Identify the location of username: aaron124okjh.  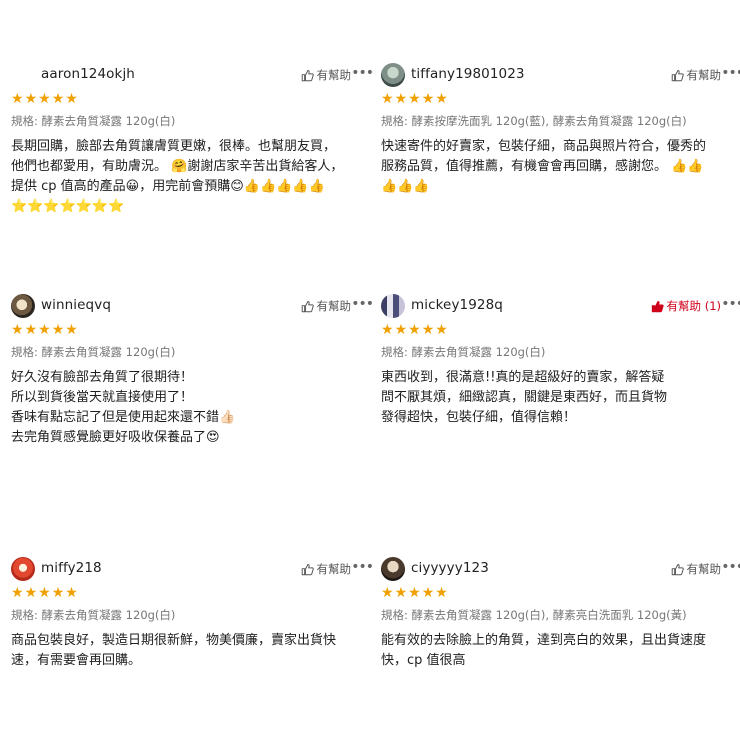
(88, 74).